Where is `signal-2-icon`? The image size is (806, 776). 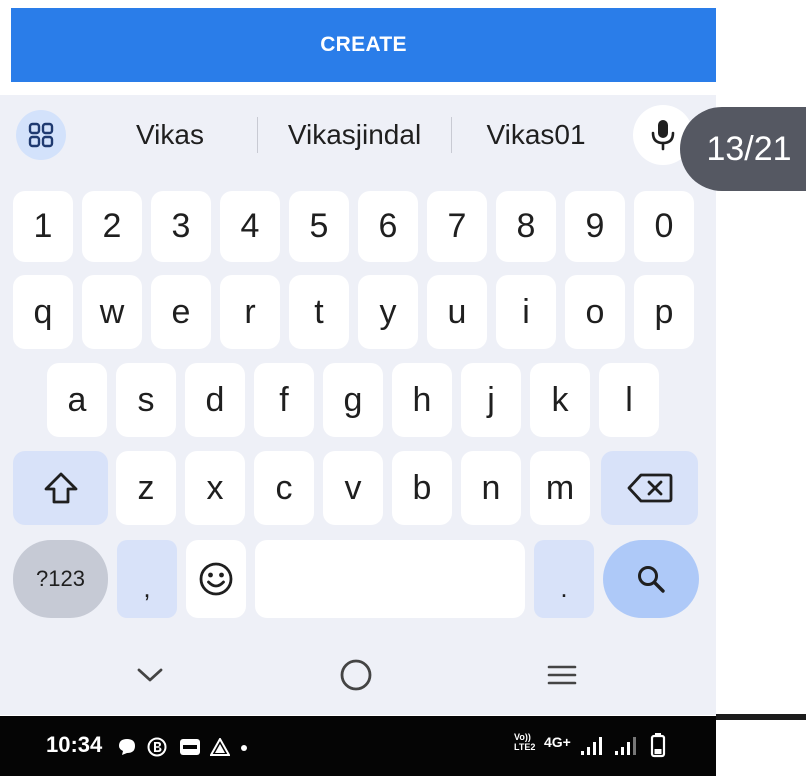
signal-2-icon is located at coordinates (627, 746).